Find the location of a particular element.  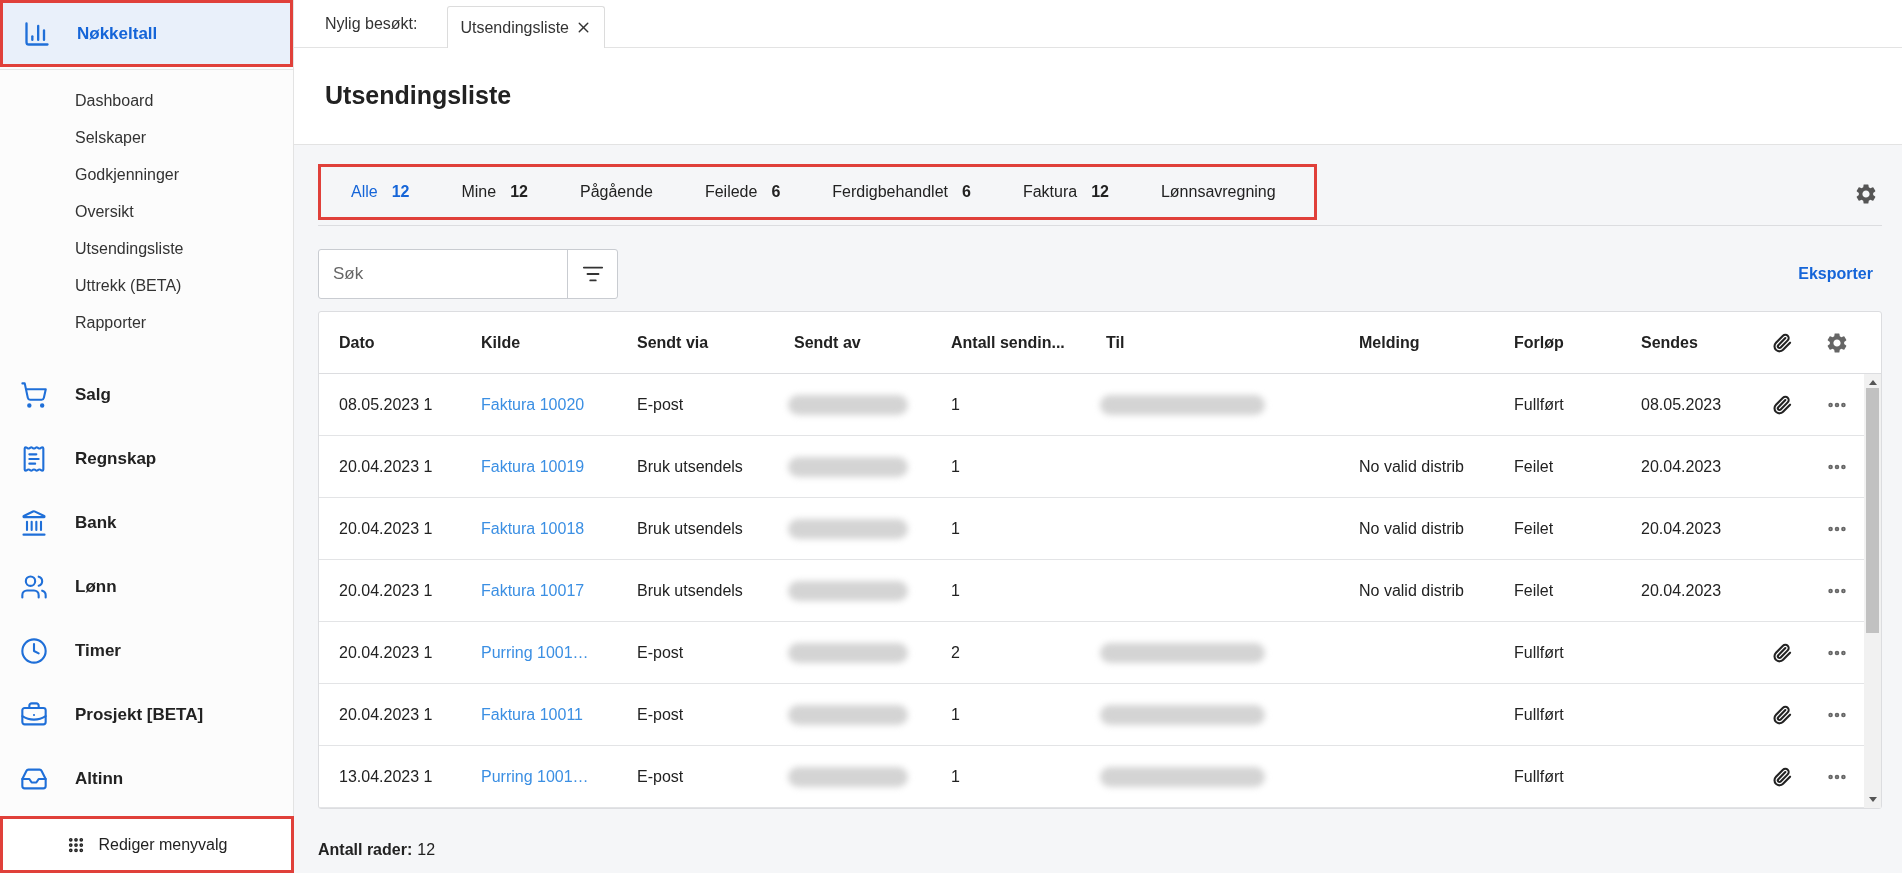

table-cell: 13.04.2023 1 is located at coordinates (386, 776).